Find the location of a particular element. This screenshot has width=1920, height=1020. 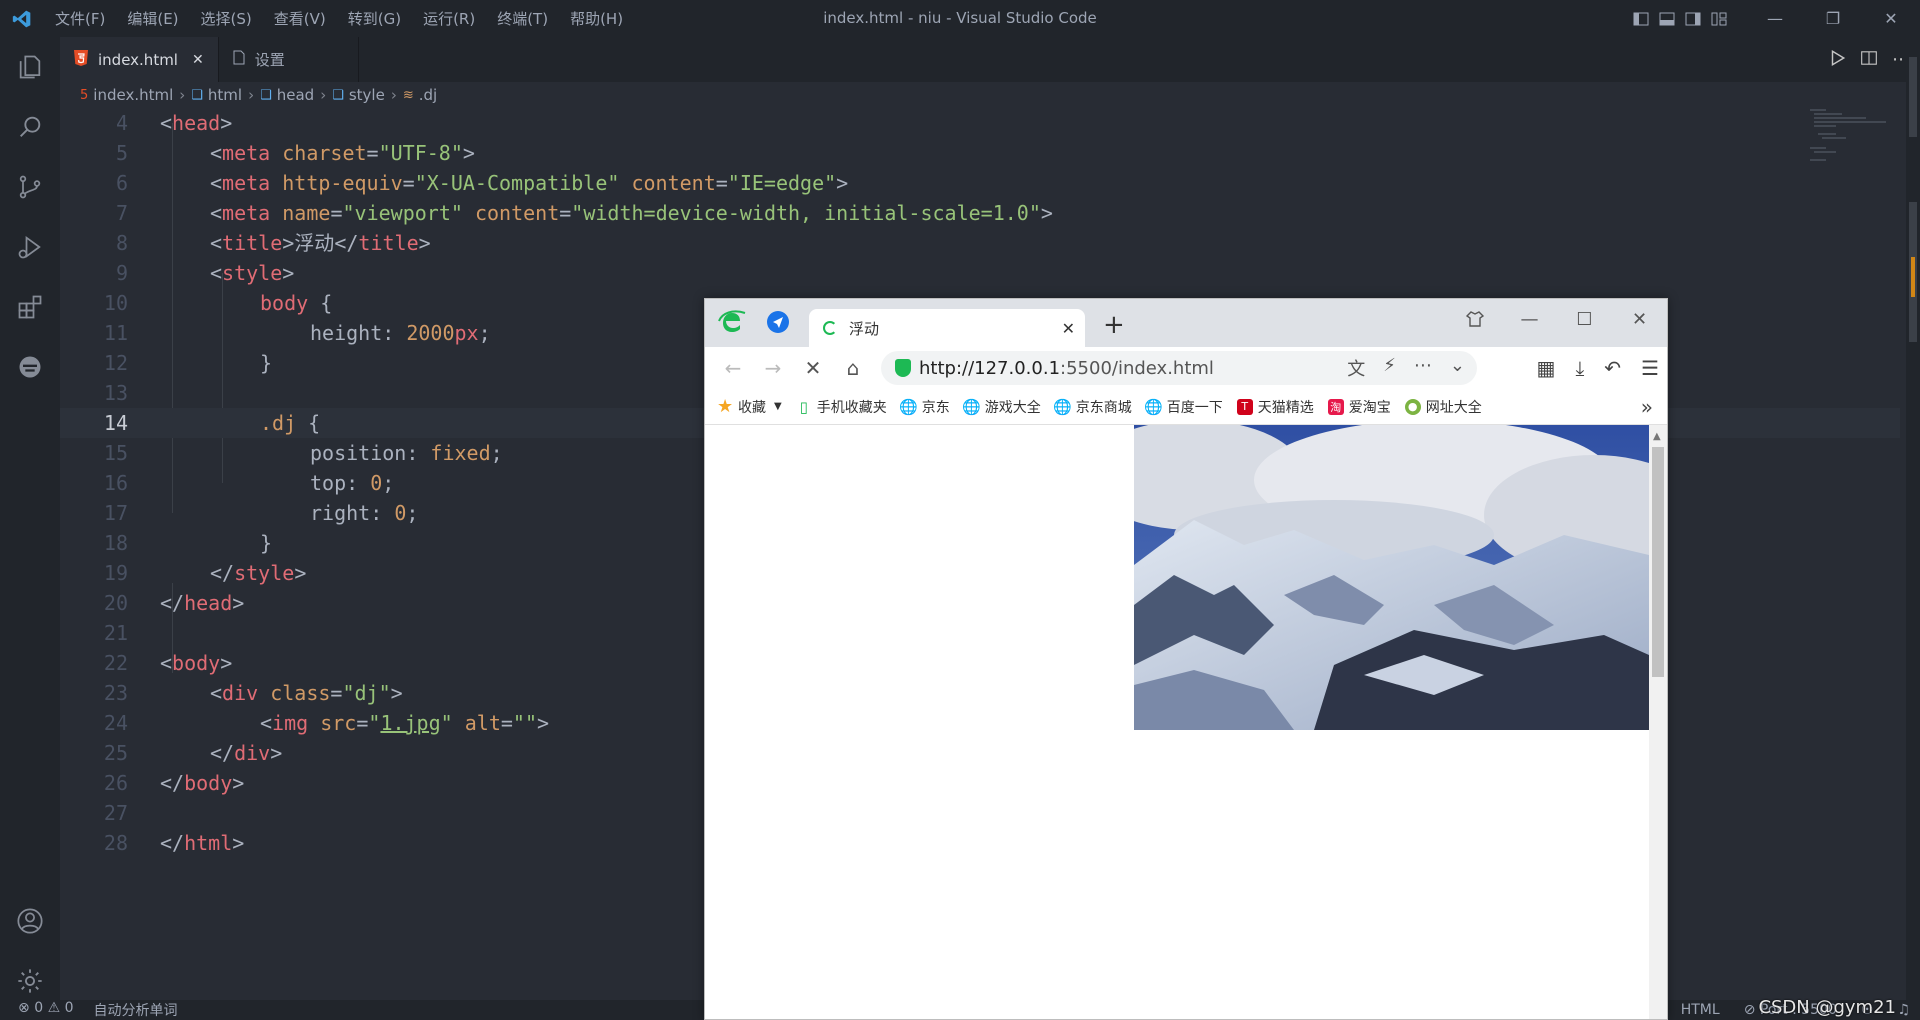

bookmark-item: 🌐 京东 is located at coordinates (924, 407).